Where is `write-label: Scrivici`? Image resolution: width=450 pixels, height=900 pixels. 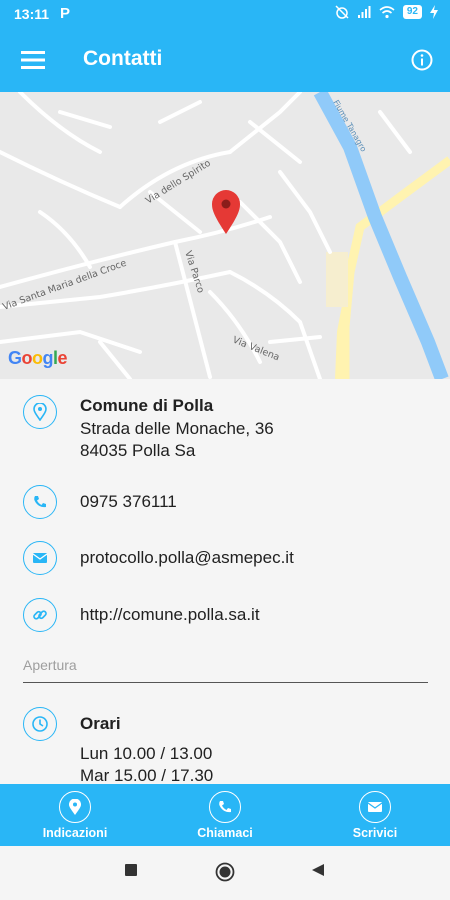
write-label: Scrivici is located at coordinates (375, 833).